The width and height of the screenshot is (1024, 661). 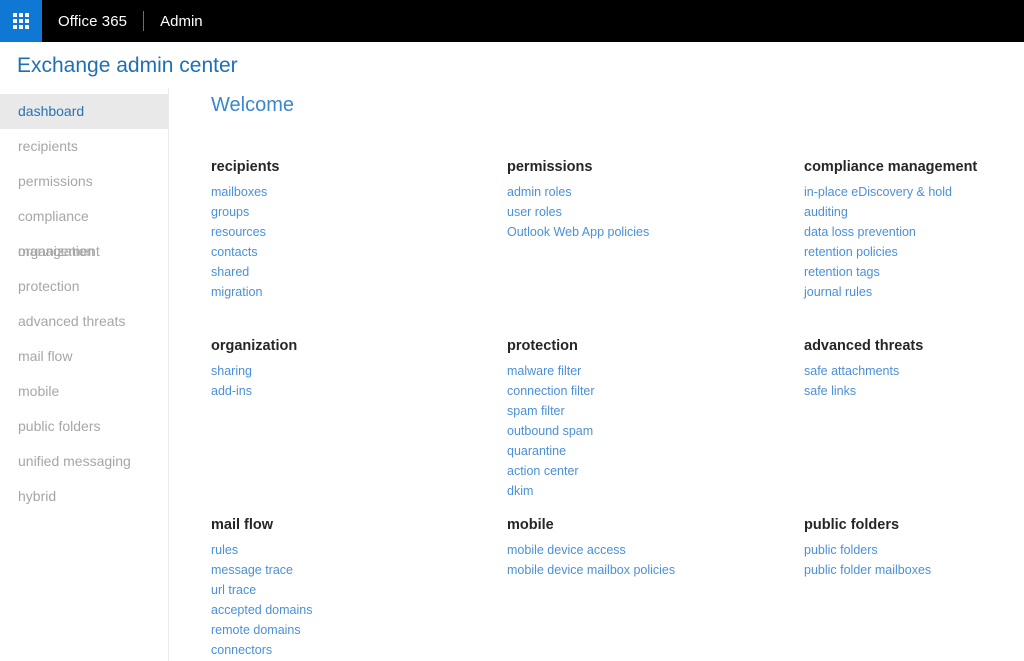 I want to click on sidebar-item-unified-messaging: unified messaging, so click(x=84, y=461).